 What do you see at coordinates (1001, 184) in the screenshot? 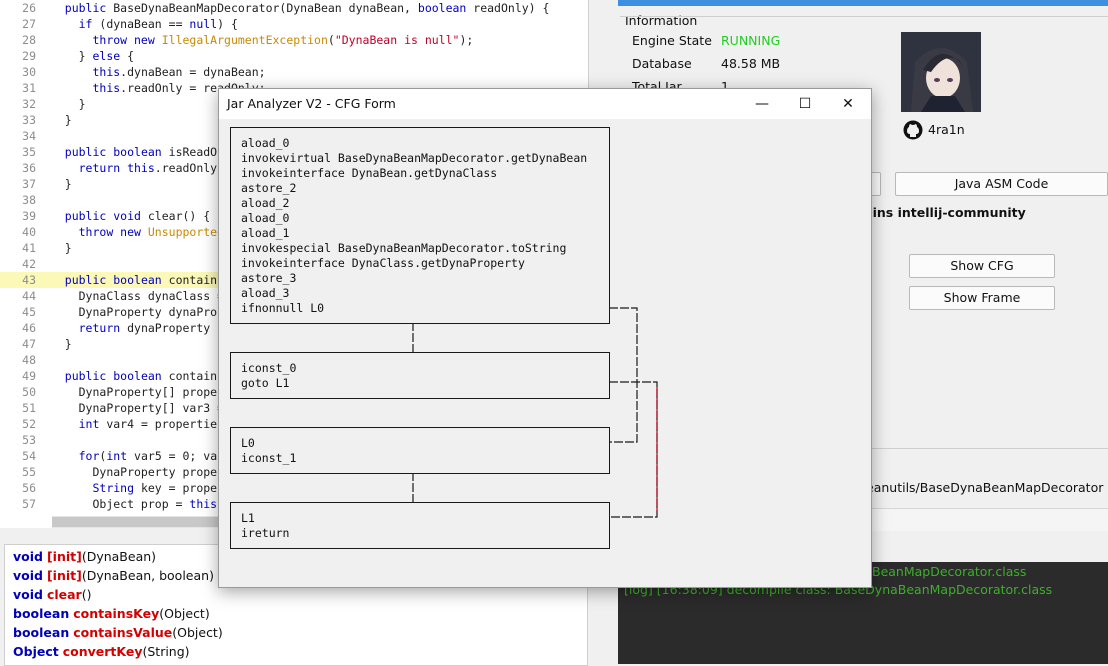
I see `java-asm-code-button: Java ASM Code` at bounding box center [1001, 184].